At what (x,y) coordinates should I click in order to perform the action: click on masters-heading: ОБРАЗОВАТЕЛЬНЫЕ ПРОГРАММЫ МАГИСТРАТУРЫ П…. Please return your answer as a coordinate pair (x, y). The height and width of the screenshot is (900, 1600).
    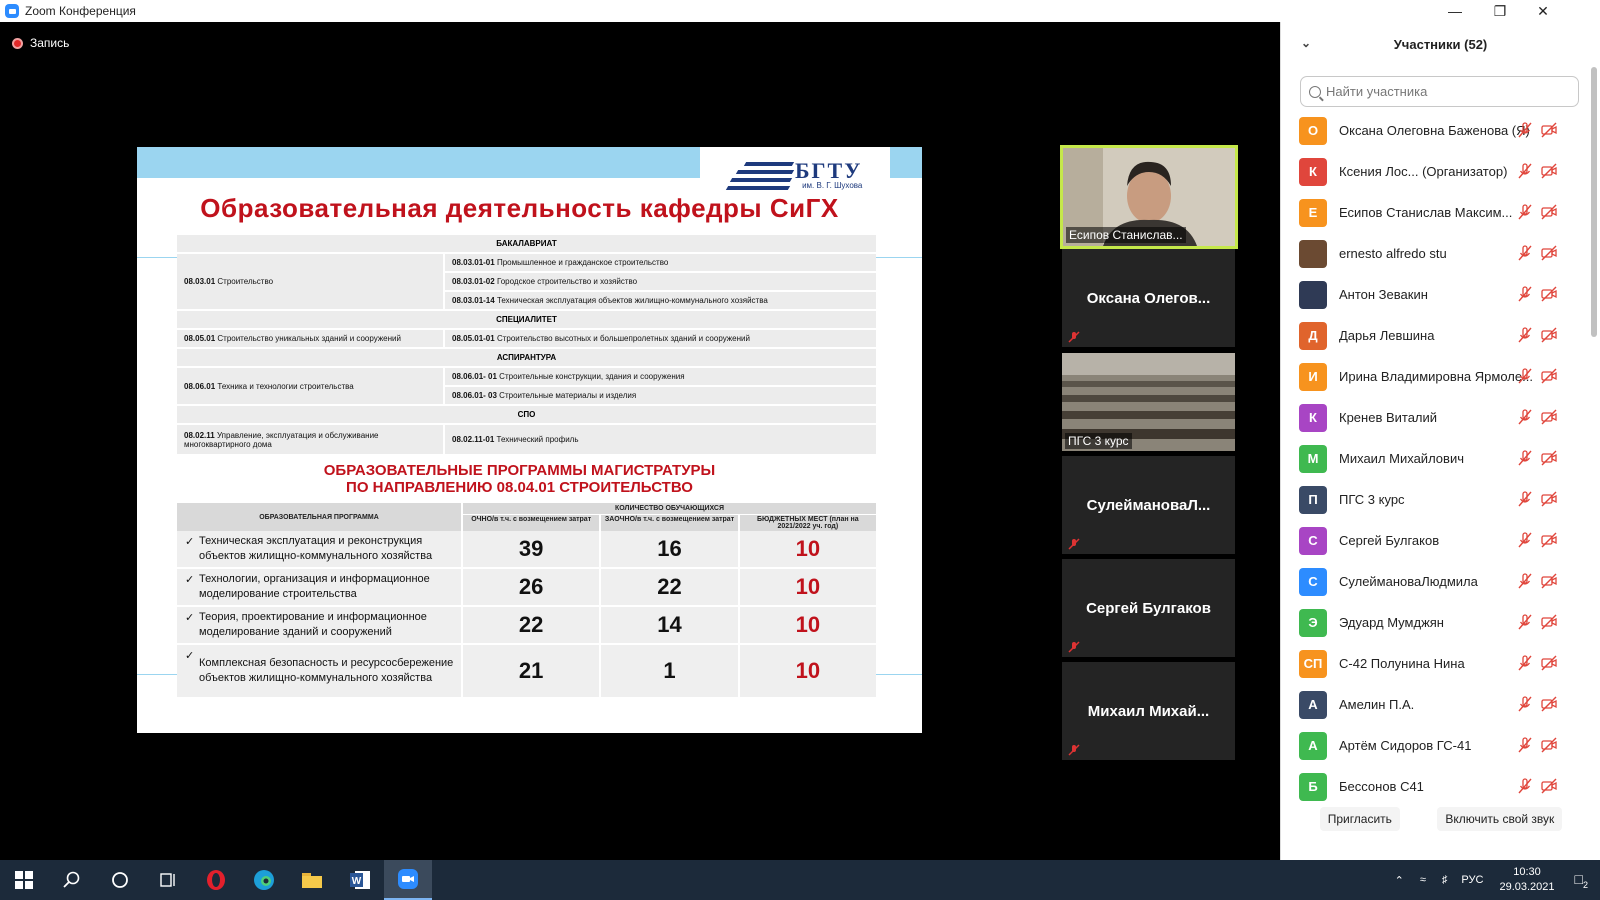
    Looking at the image, I should click on (529, 479).